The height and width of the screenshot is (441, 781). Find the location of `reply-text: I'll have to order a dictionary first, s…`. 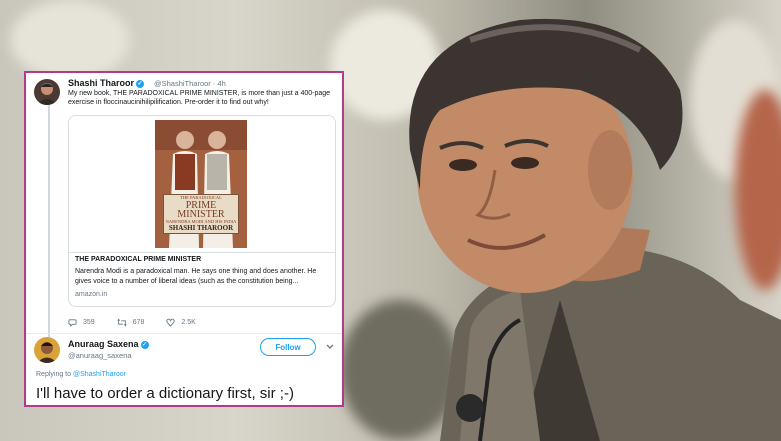

reply-text: I'll have to order a dictionary first, s… is located at coordinates (165, 393).